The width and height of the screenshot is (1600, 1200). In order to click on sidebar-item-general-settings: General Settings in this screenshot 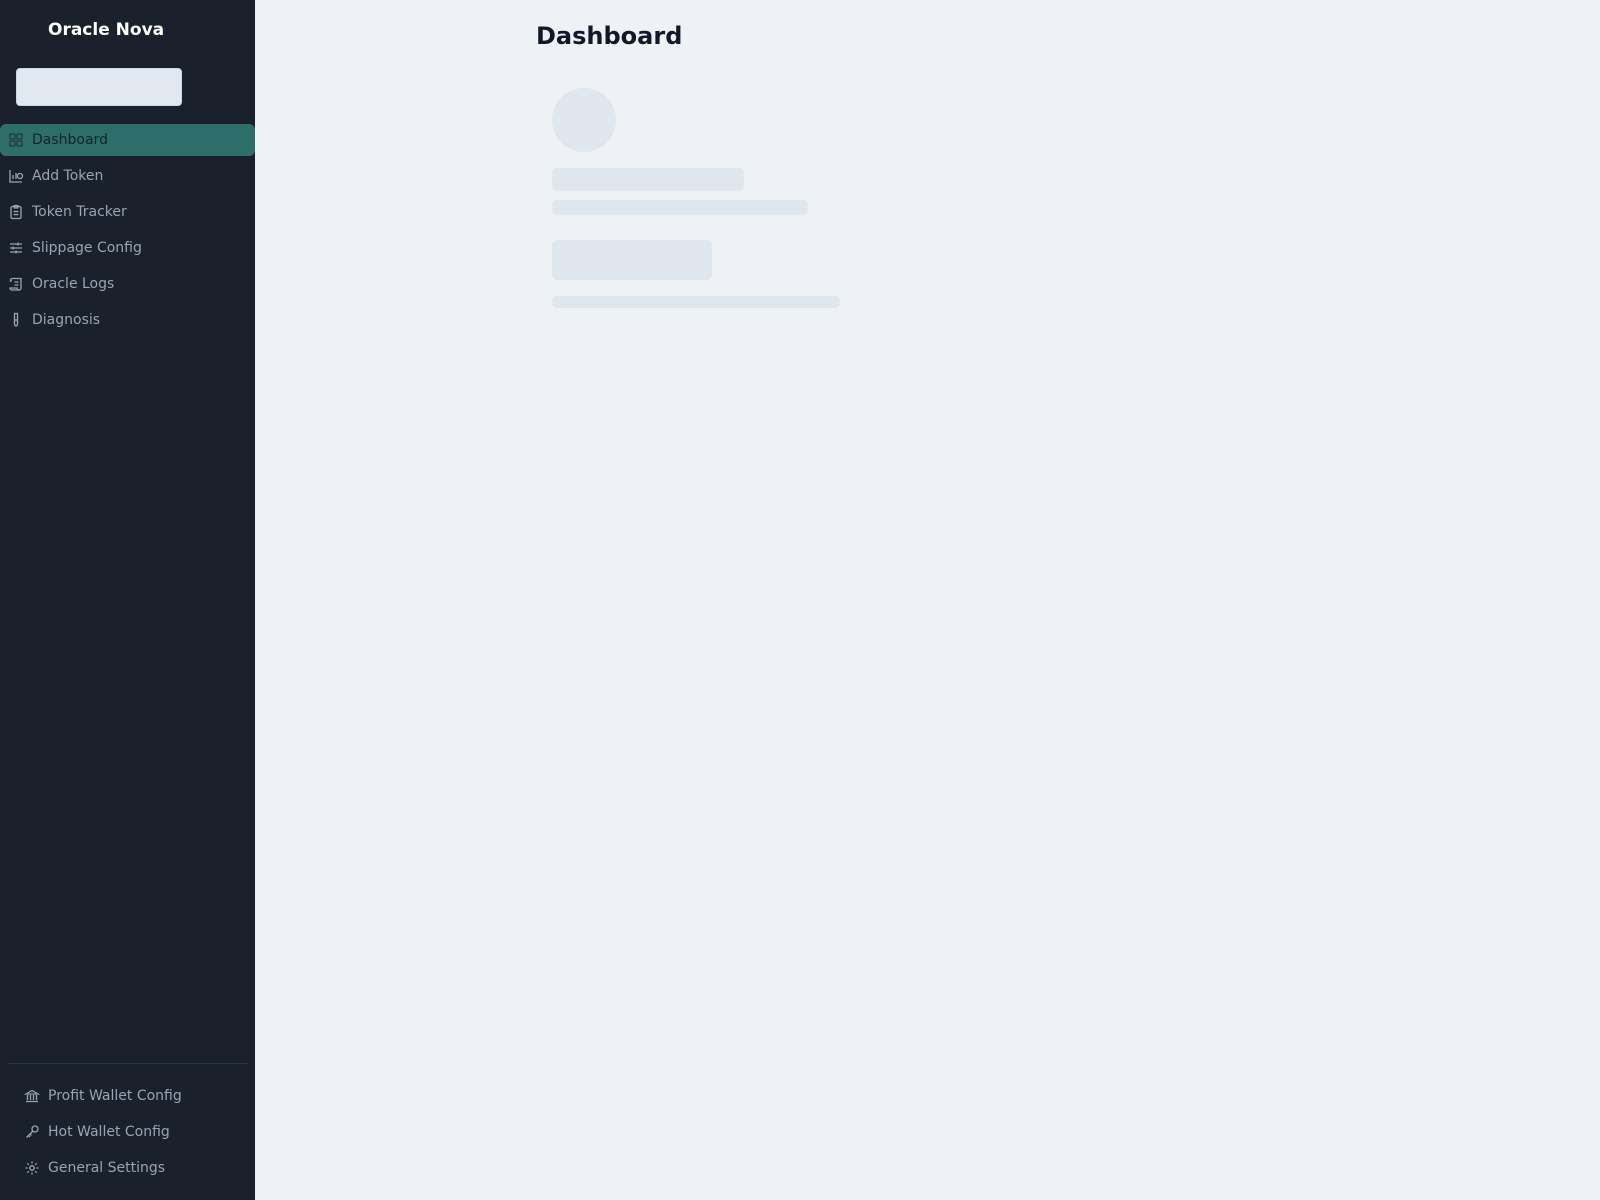, I will do `click(127, 1168)`.